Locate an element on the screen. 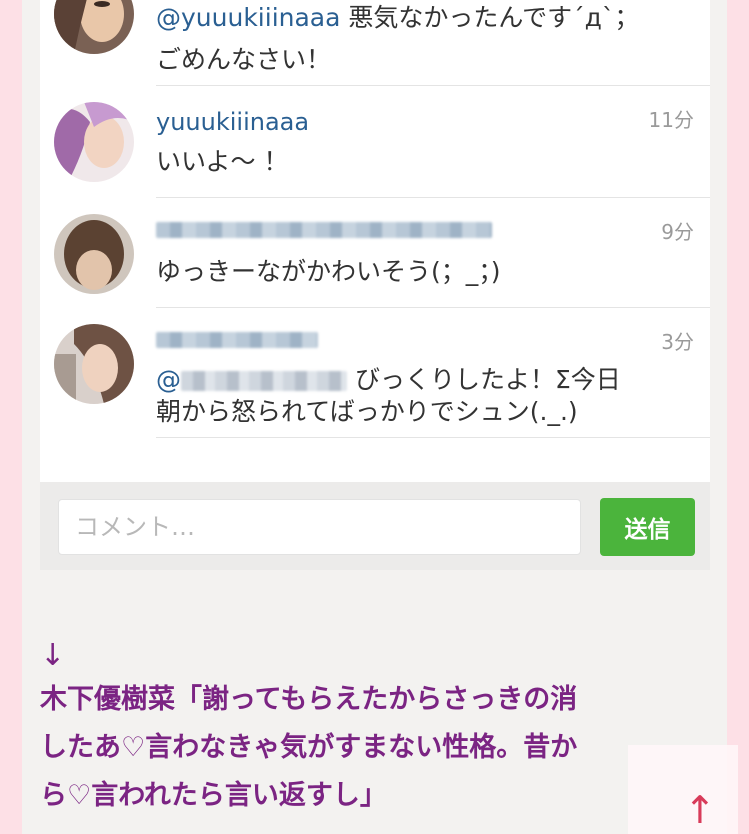 Image resolution: width=749 pixels, height=834 pixels. quote-line: したあ♡言わなきゃ気がすまない性格。昔か is located at coordinates (309, 747).